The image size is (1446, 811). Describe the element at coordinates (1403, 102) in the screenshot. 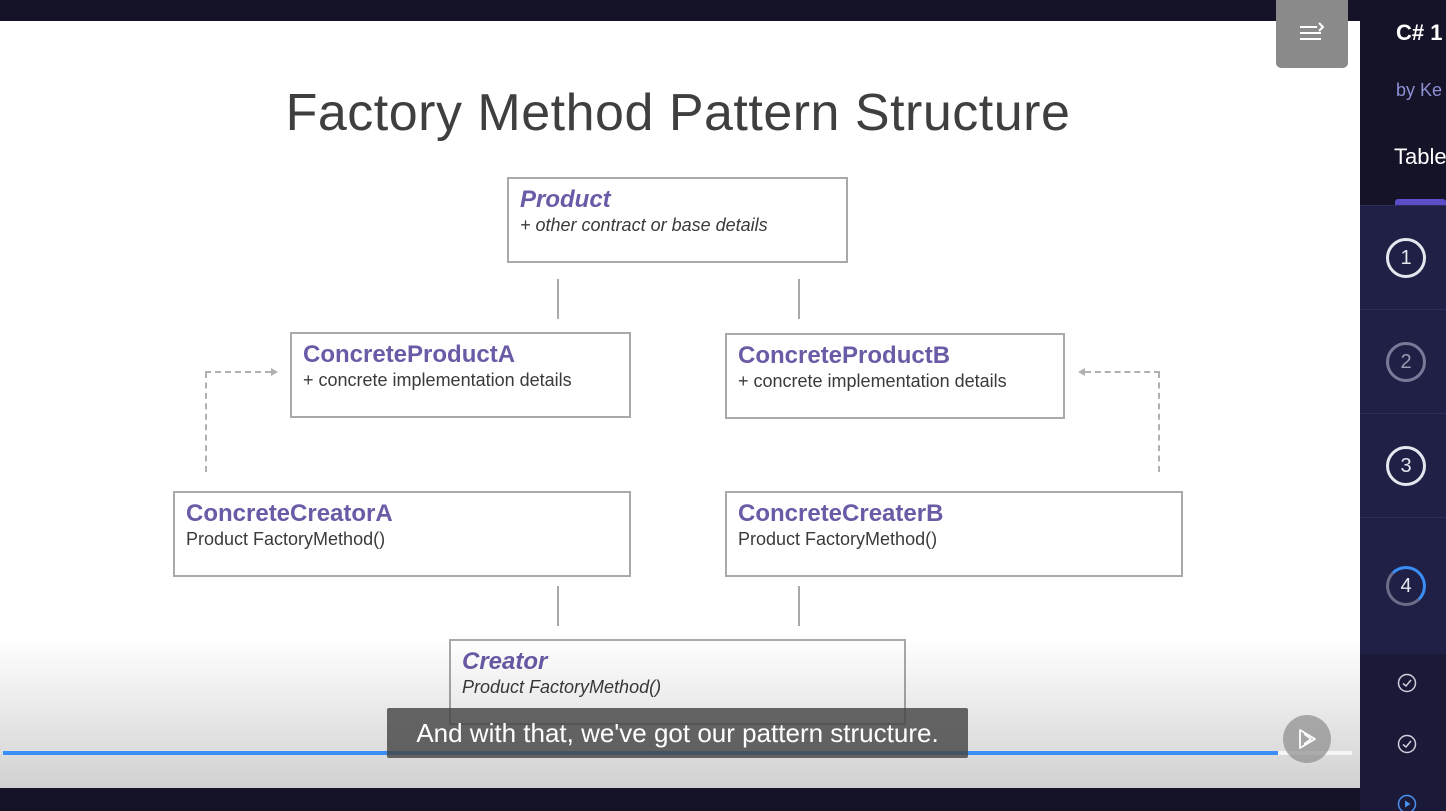

I see `sidebar-header: C# 1 by Ke Table` at that location.